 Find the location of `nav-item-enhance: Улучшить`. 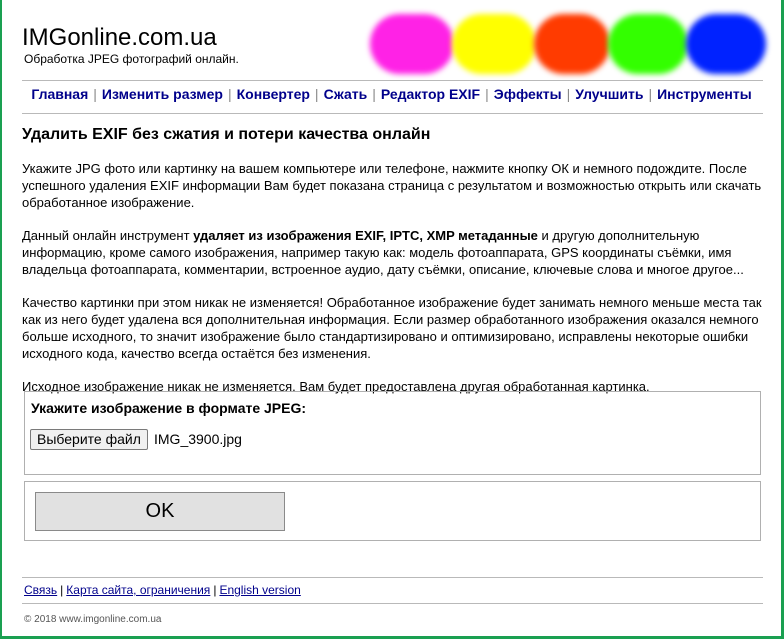

nav-item-enhance: Улучшить is located at coordinates (609, 94).